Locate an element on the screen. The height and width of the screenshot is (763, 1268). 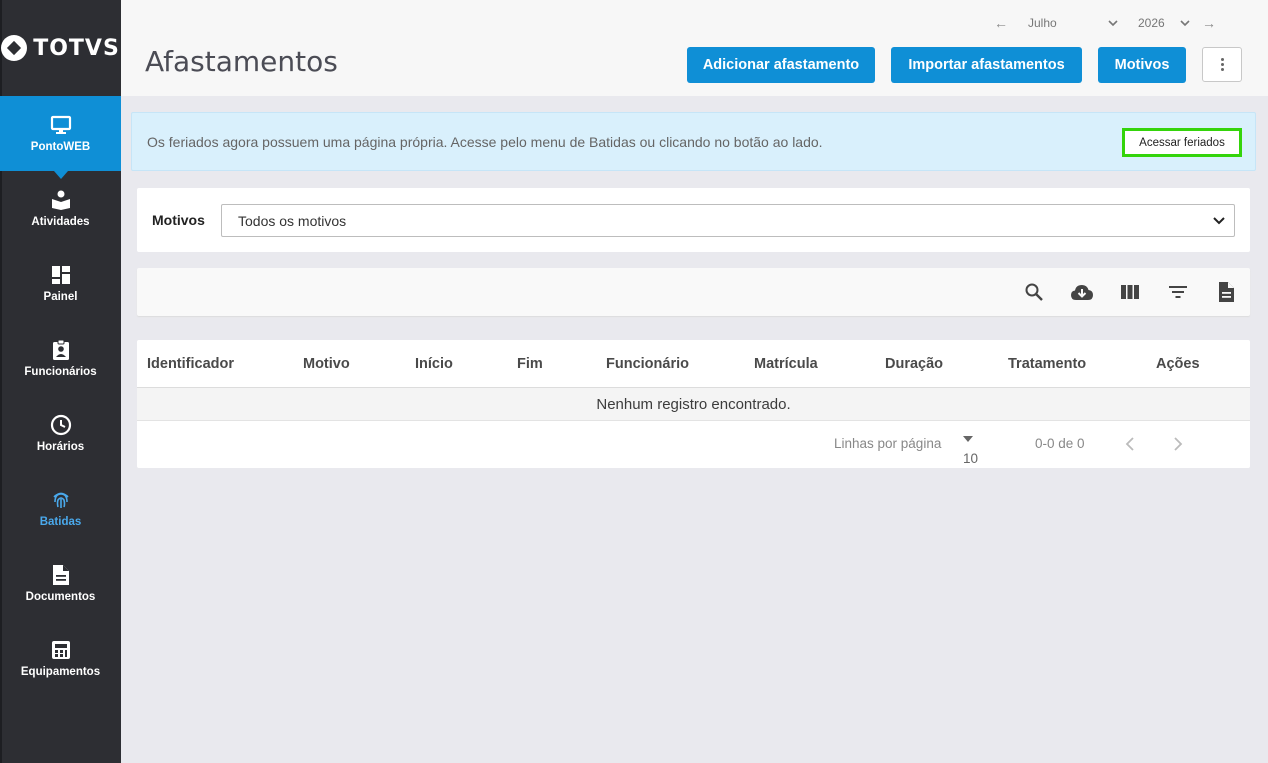
year-value: 2026 is located at coordinates (1151, 23).